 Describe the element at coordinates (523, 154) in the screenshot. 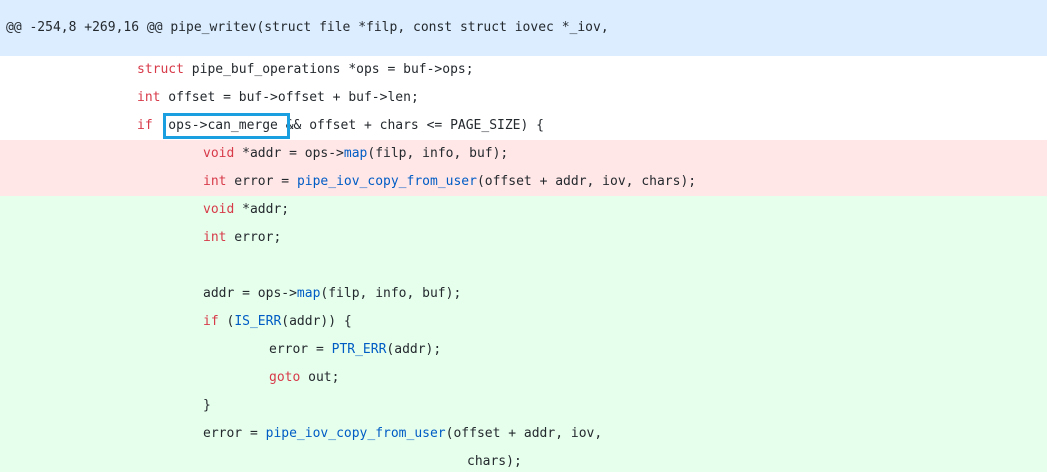

I see `deleted-line: void *addr = ops->map(filp, info, buf);` at that location.